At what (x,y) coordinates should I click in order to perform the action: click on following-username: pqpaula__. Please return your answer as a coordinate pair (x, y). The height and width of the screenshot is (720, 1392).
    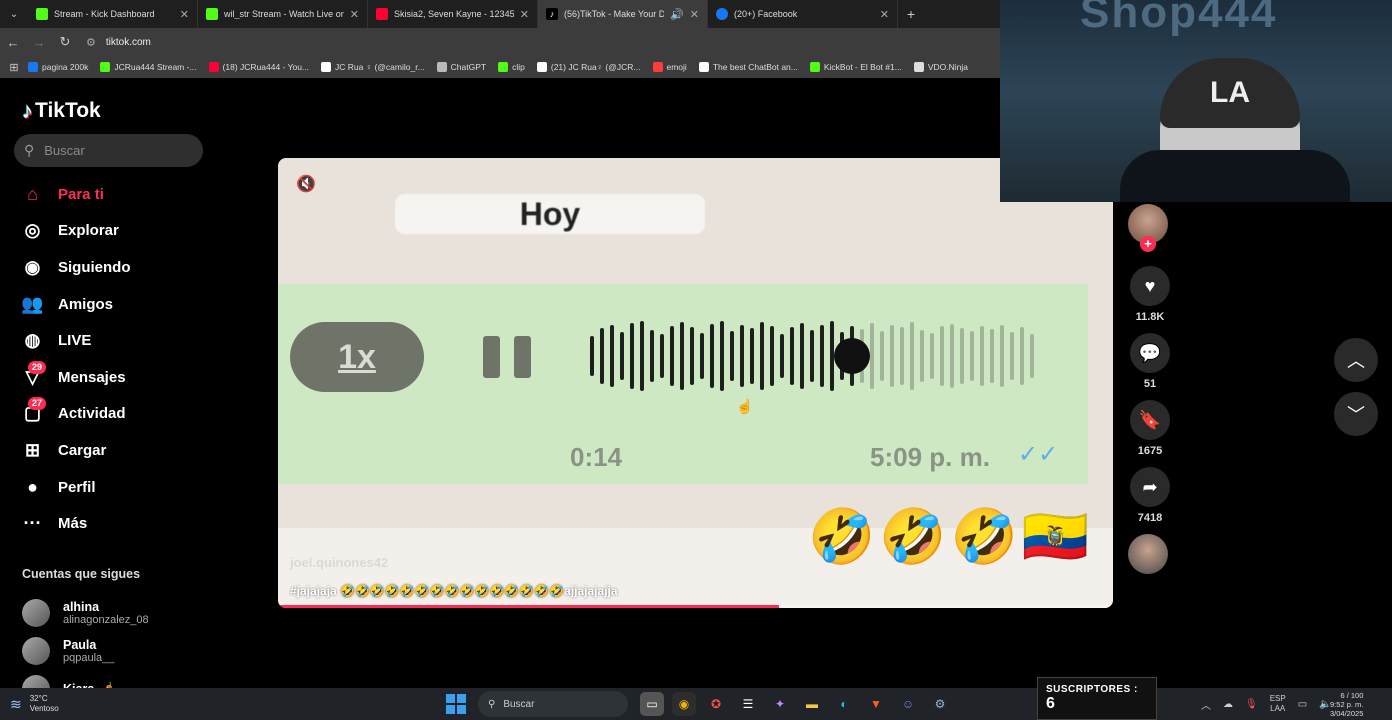
    Looking at the image, I should click on (89, 657).